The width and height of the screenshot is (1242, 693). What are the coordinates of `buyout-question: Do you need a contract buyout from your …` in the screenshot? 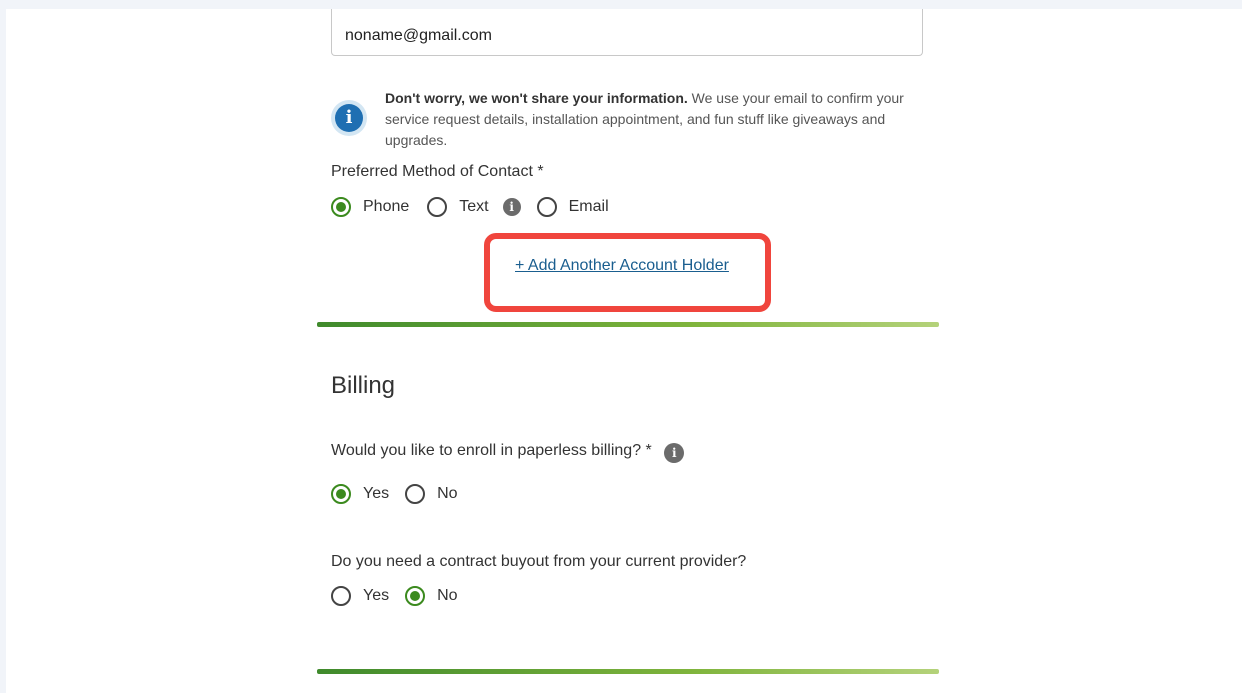 It's located at (539, 561).